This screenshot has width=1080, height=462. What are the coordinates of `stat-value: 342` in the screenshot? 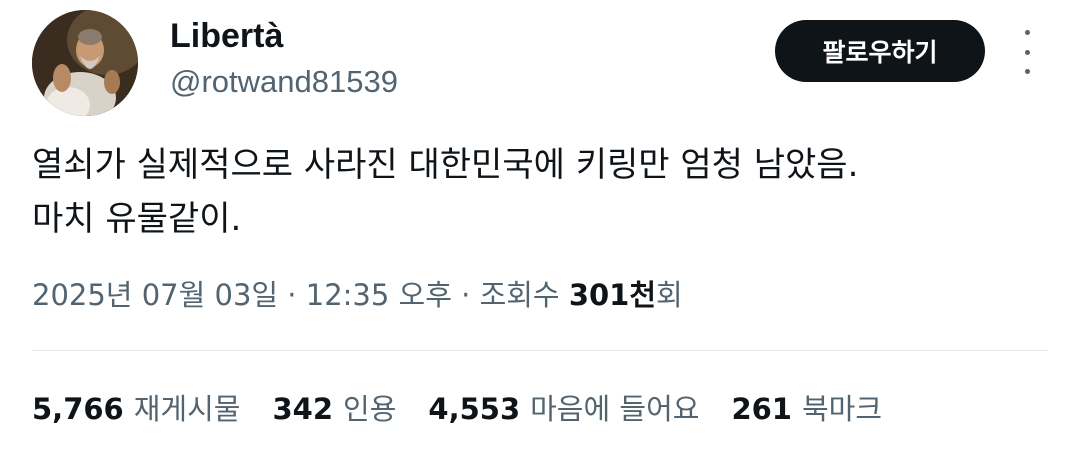 It's located at (303, 409).